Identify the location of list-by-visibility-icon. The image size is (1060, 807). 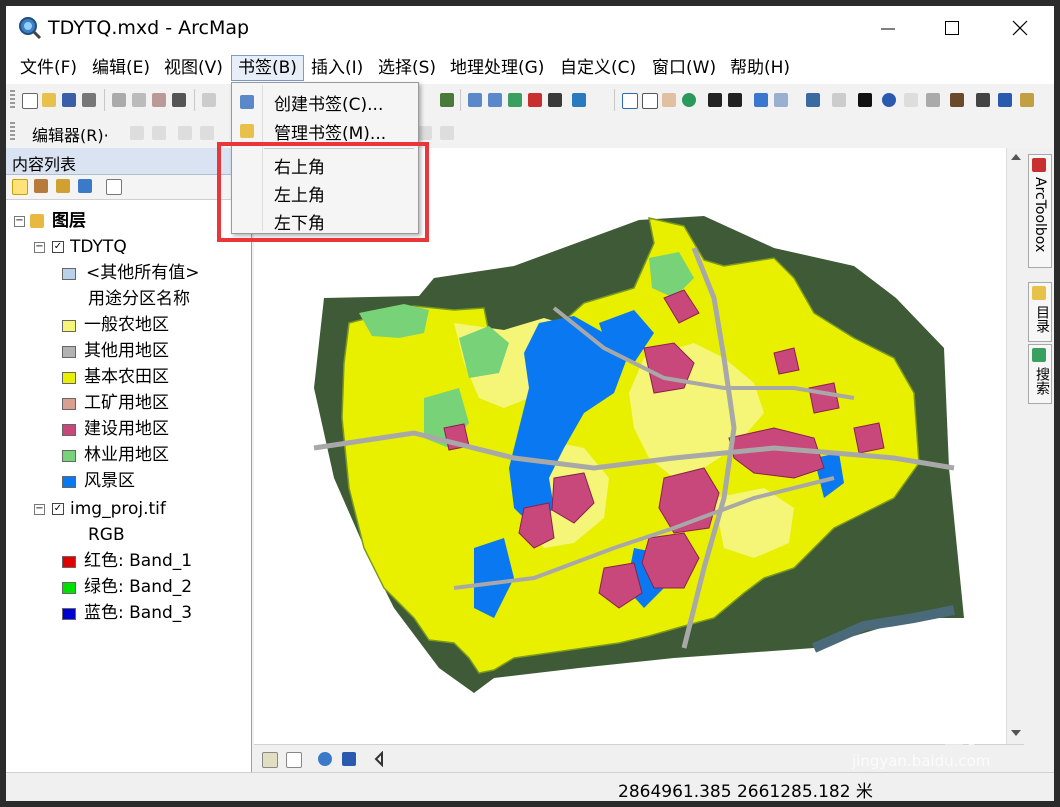
(63, 186).